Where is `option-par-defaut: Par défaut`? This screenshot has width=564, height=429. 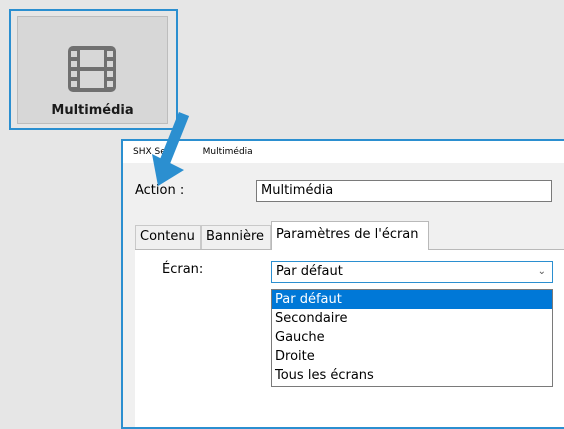 option-par-defaut: Par défaut is located at coordinates (412, 299).